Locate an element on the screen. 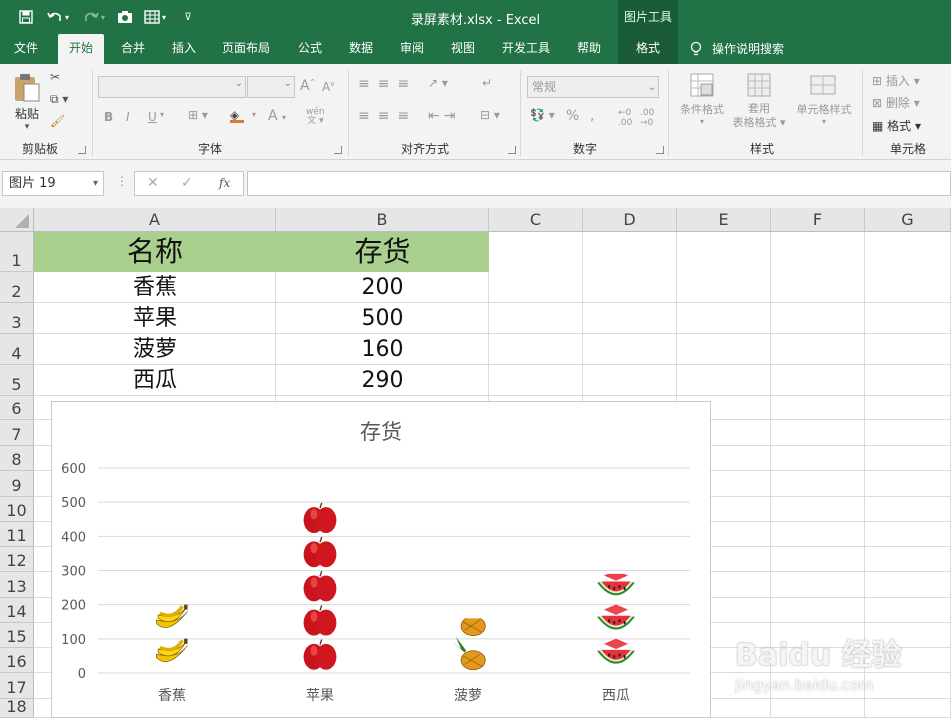 The image size is (951, 718). cell-styles-button: 单元格样式 ▾ is located at coordinates (824, 99).